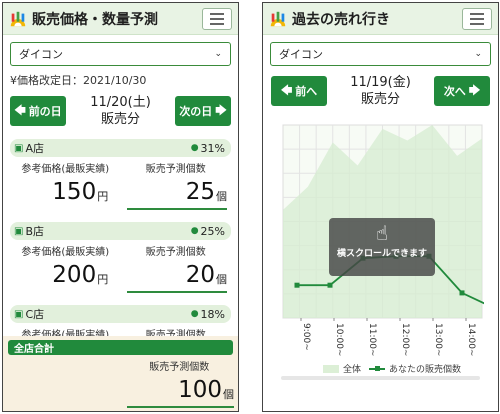  What do you see at coordinates (405, 339) in the screenshot?
I see `x-tick-label: 12:00~` at bounding box center [405, 339].